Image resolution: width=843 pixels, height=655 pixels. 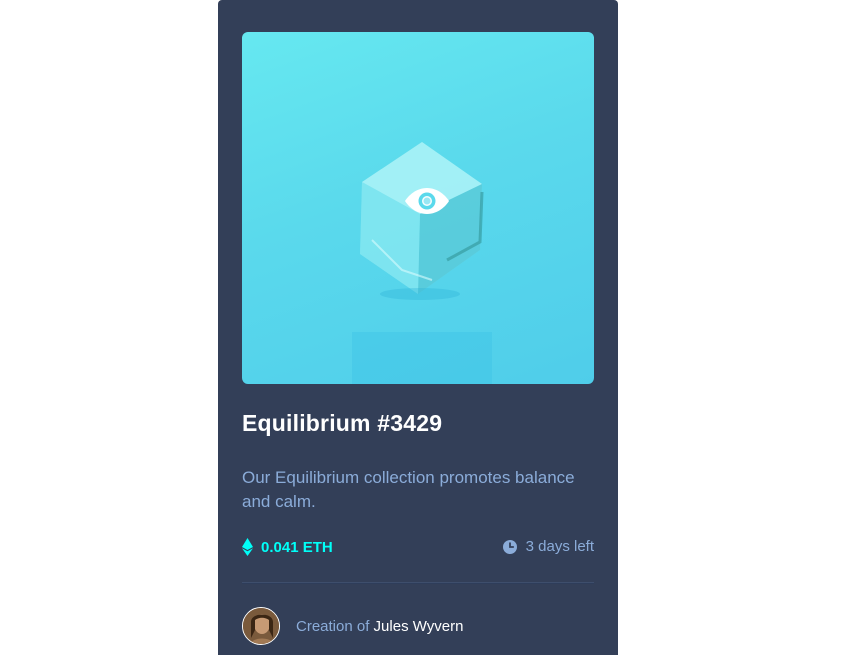 What do you see at coordinates (559, 546) in the screenshot?
I see `time-left-value: 3 days left` at bounding box center [559, 546].